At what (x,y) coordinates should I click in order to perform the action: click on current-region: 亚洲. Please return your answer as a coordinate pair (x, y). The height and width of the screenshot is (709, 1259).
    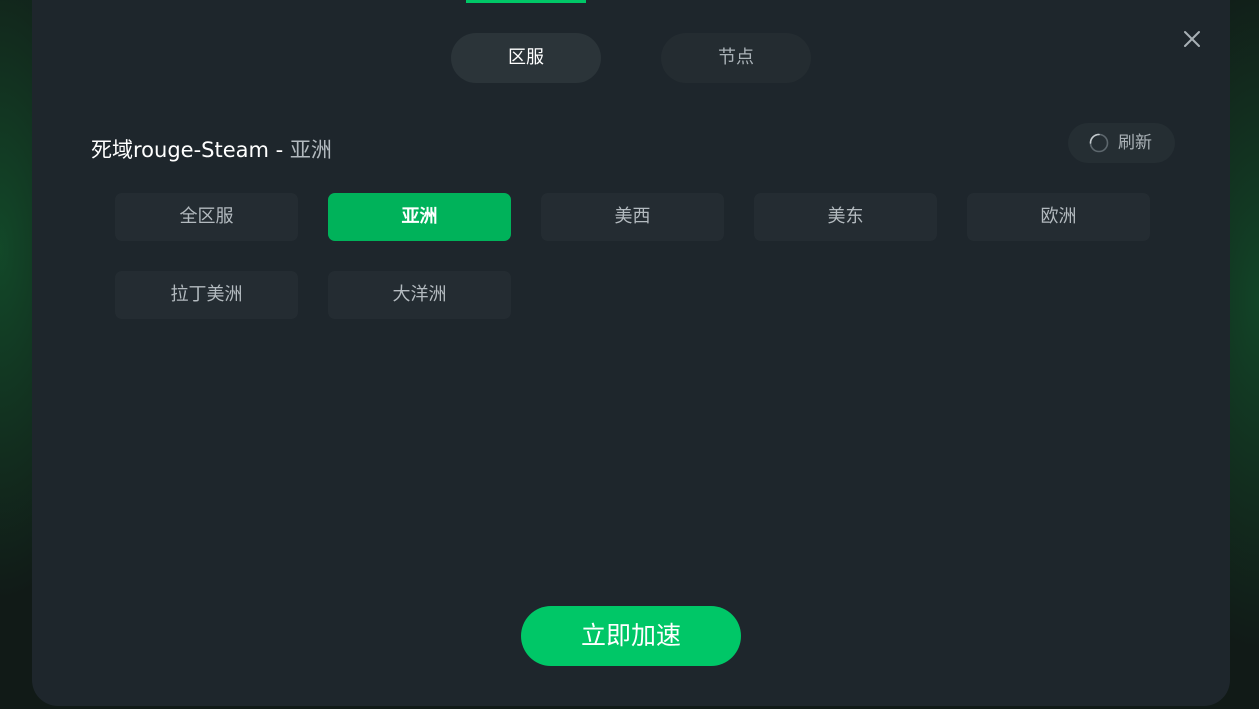
    Looking at the image, I should click on (310, 150).